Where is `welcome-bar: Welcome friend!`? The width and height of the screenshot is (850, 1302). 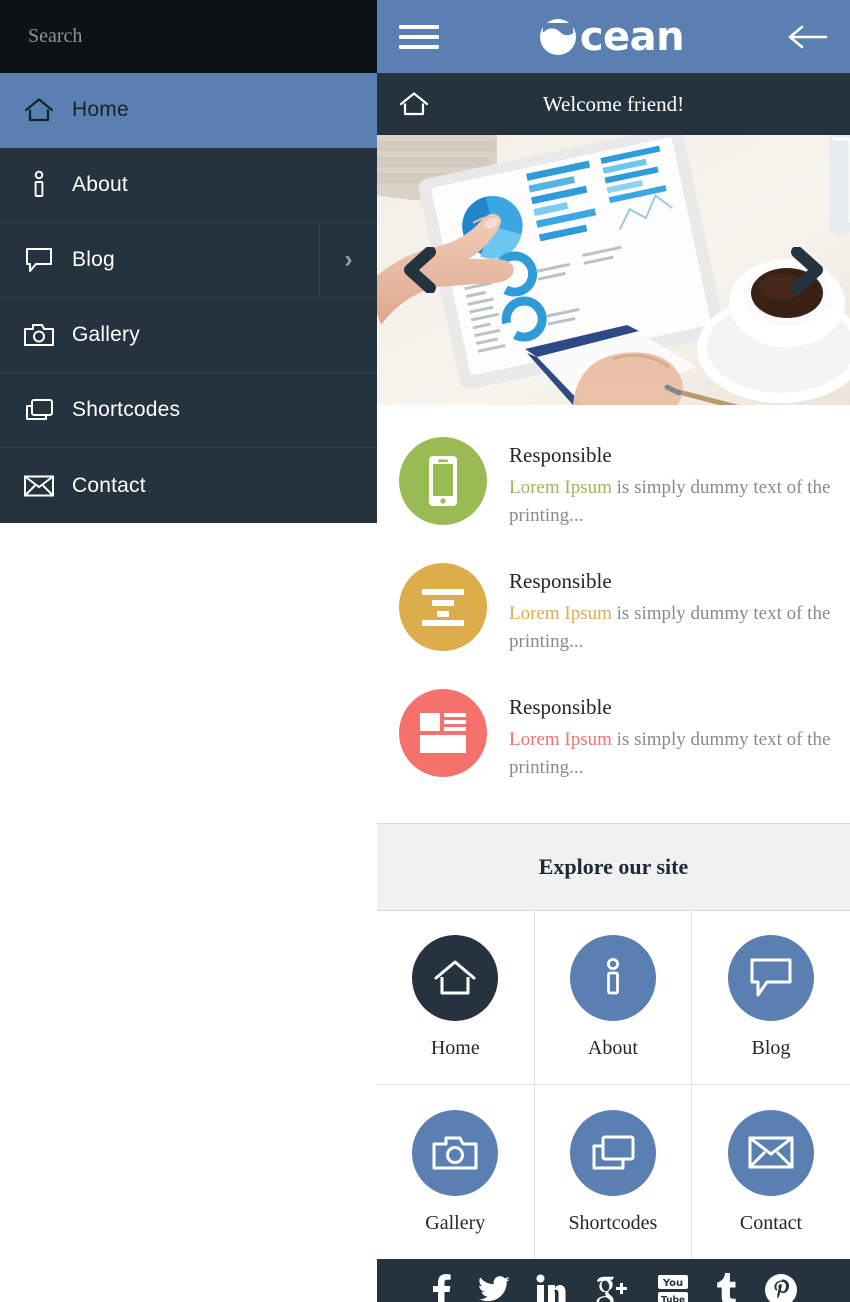
welcome-bar: Welcome friend! is located at coordinates (613, 104).